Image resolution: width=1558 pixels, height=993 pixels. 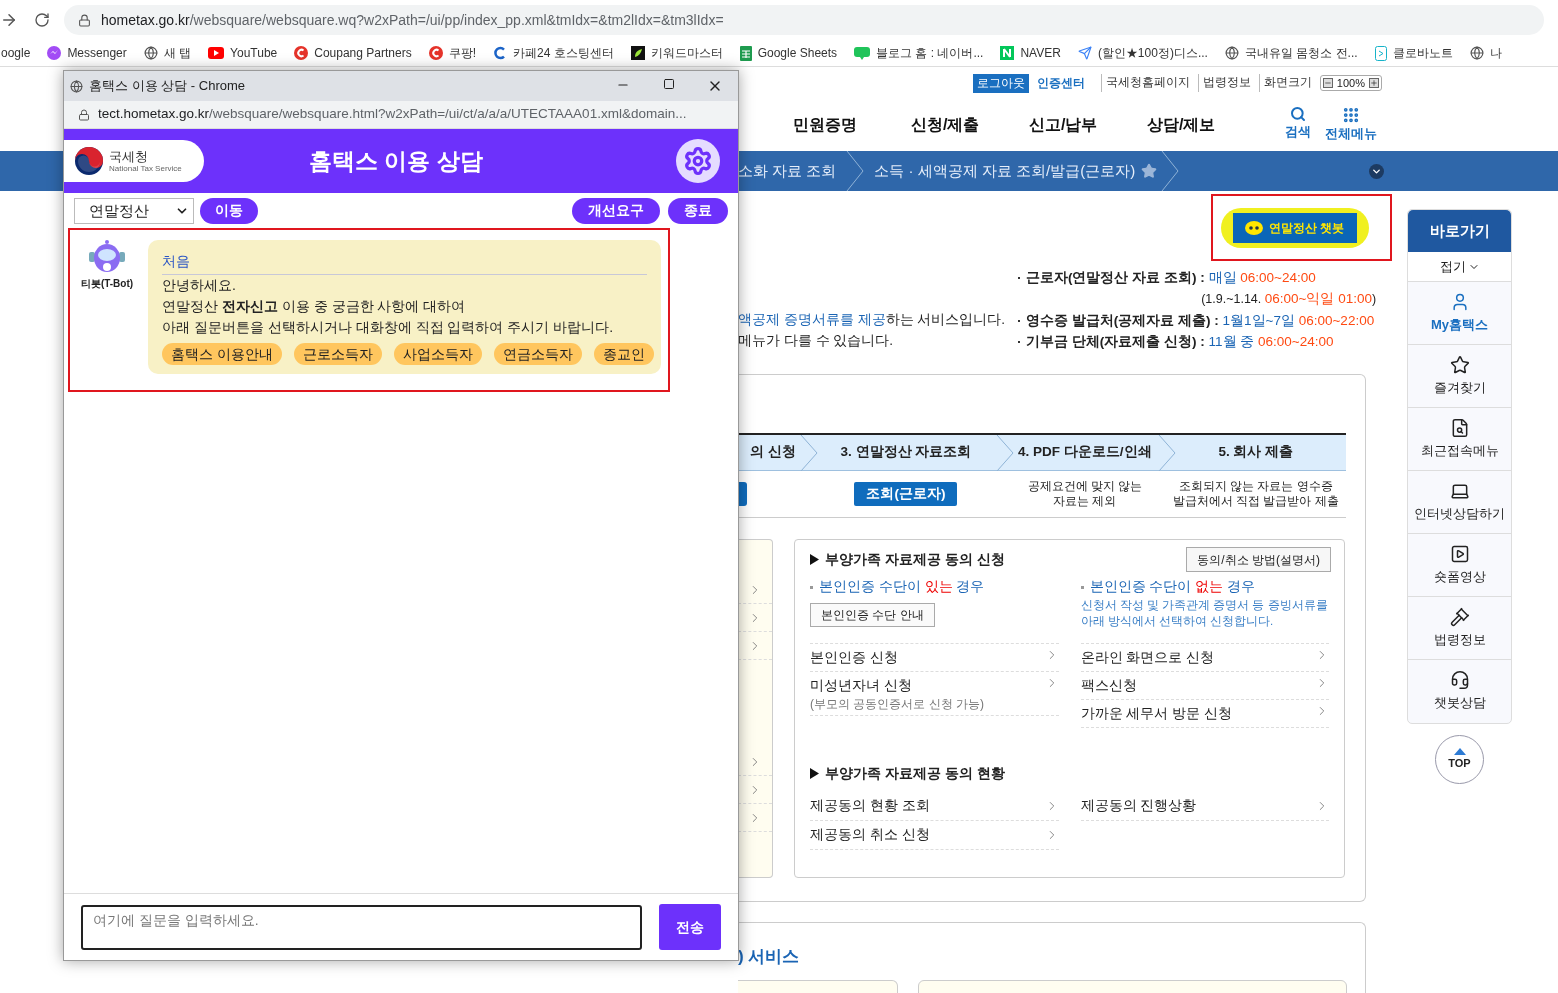 What do you see at coordinates (16, 53) in the screenshot?
I see `bookmark-link: oogle` at bounding box center [16, 53].